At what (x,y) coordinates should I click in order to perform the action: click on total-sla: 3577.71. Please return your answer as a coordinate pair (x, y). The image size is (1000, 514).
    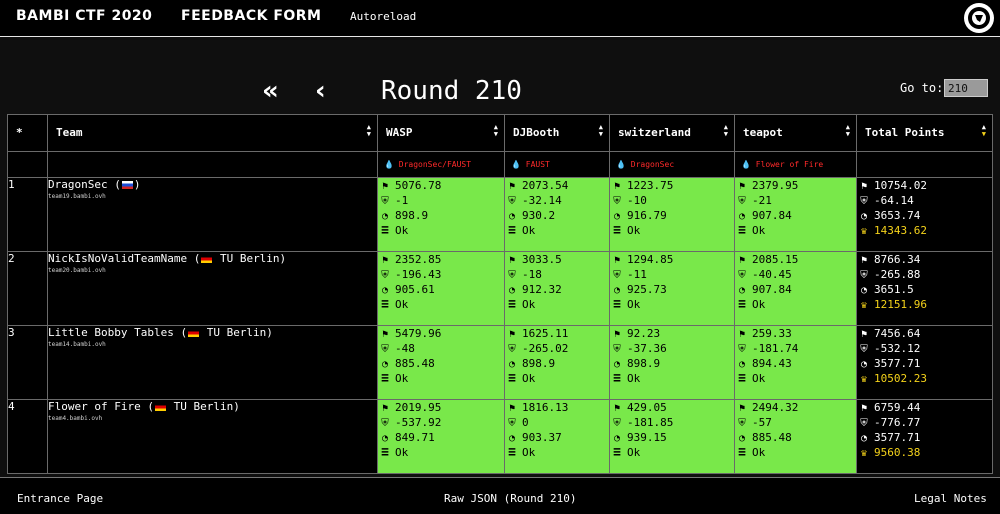
    Looking at the image, I should click on (897, 437).